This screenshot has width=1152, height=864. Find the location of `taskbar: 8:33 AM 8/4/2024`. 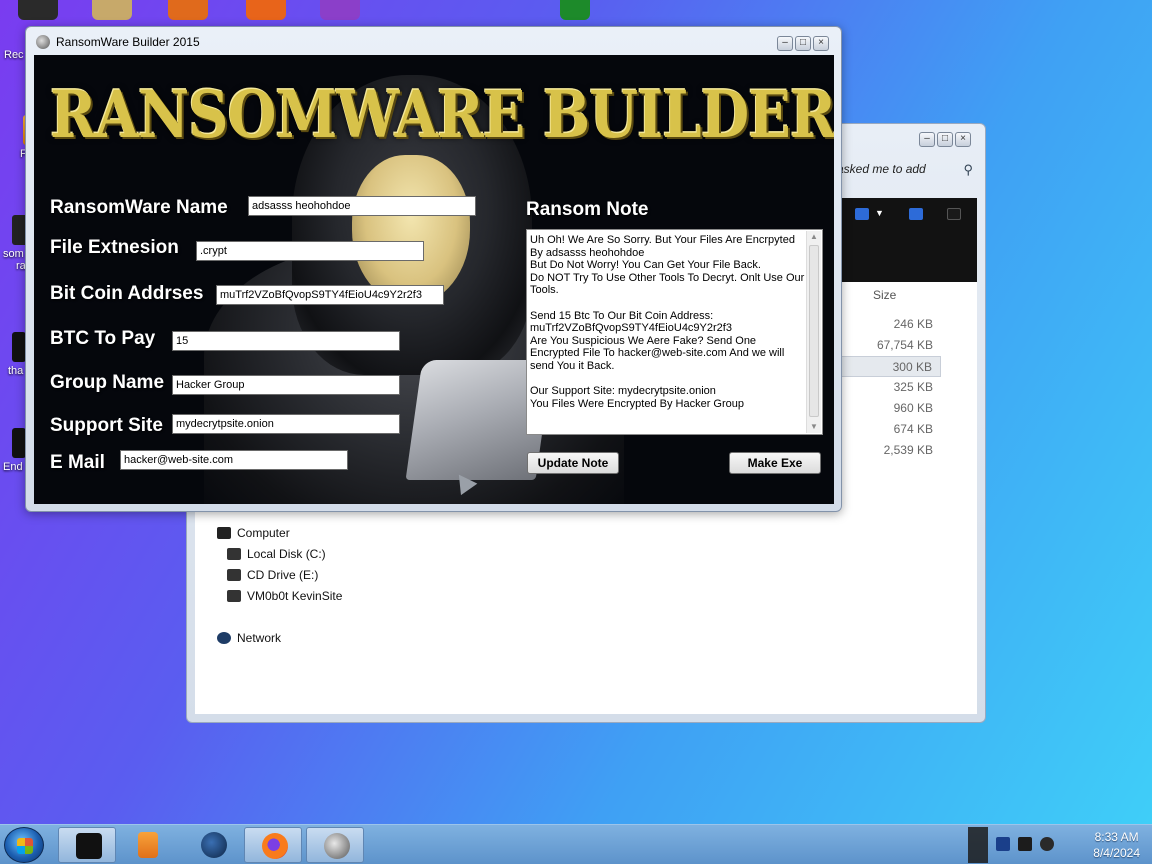

taskbar: 8:33 AM 8/4/2024 is located at coordinates (576, 844).